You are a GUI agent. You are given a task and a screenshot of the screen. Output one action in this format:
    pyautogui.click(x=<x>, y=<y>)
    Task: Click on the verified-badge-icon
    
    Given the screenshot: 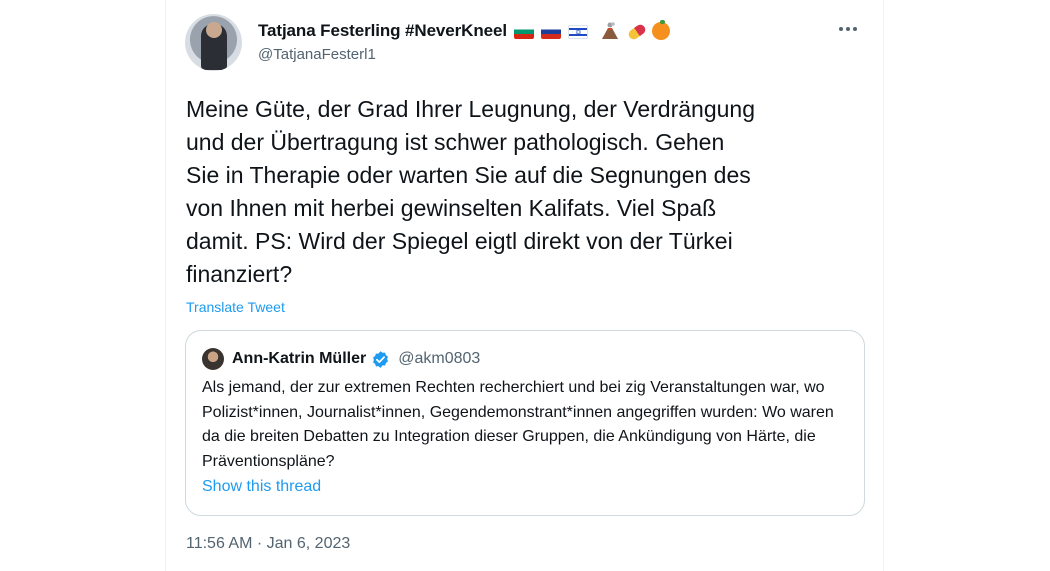 What is the action you would take?
    pyautogui.click(x=381, y=359)
    